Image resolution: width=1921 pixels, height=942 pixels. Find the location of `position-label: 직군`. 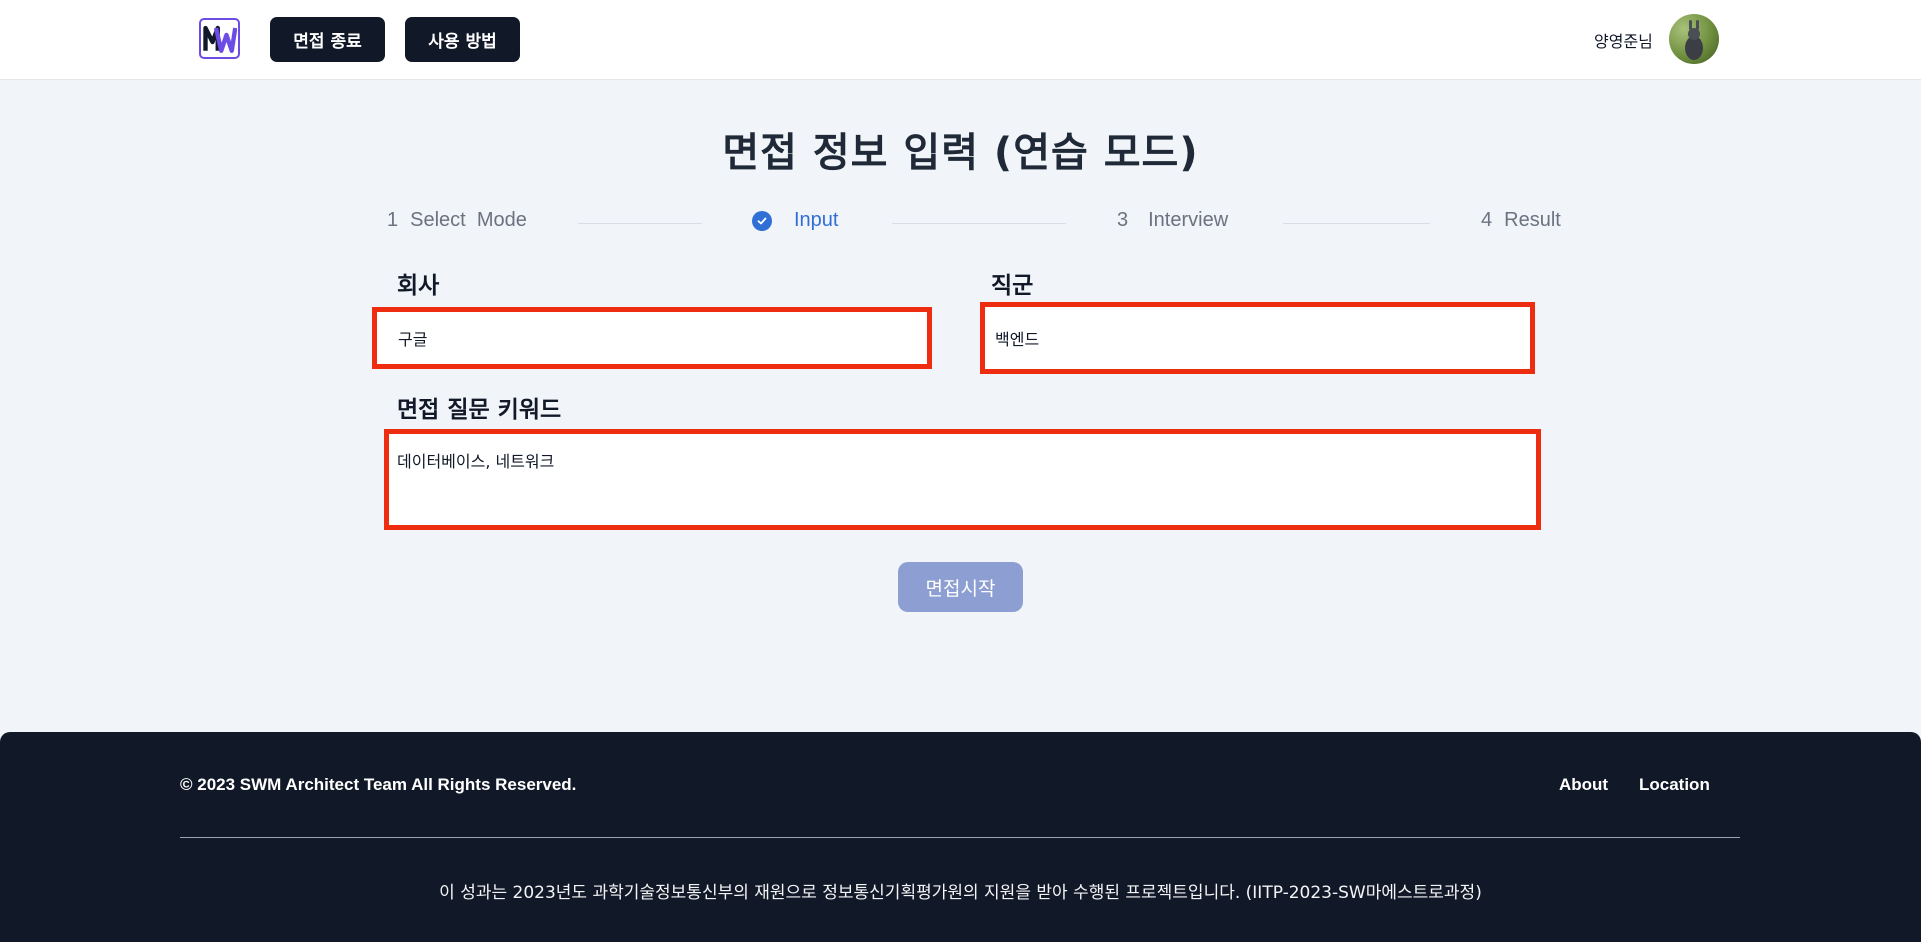

position-label: 직군 is located at coordinates (1012, 286).